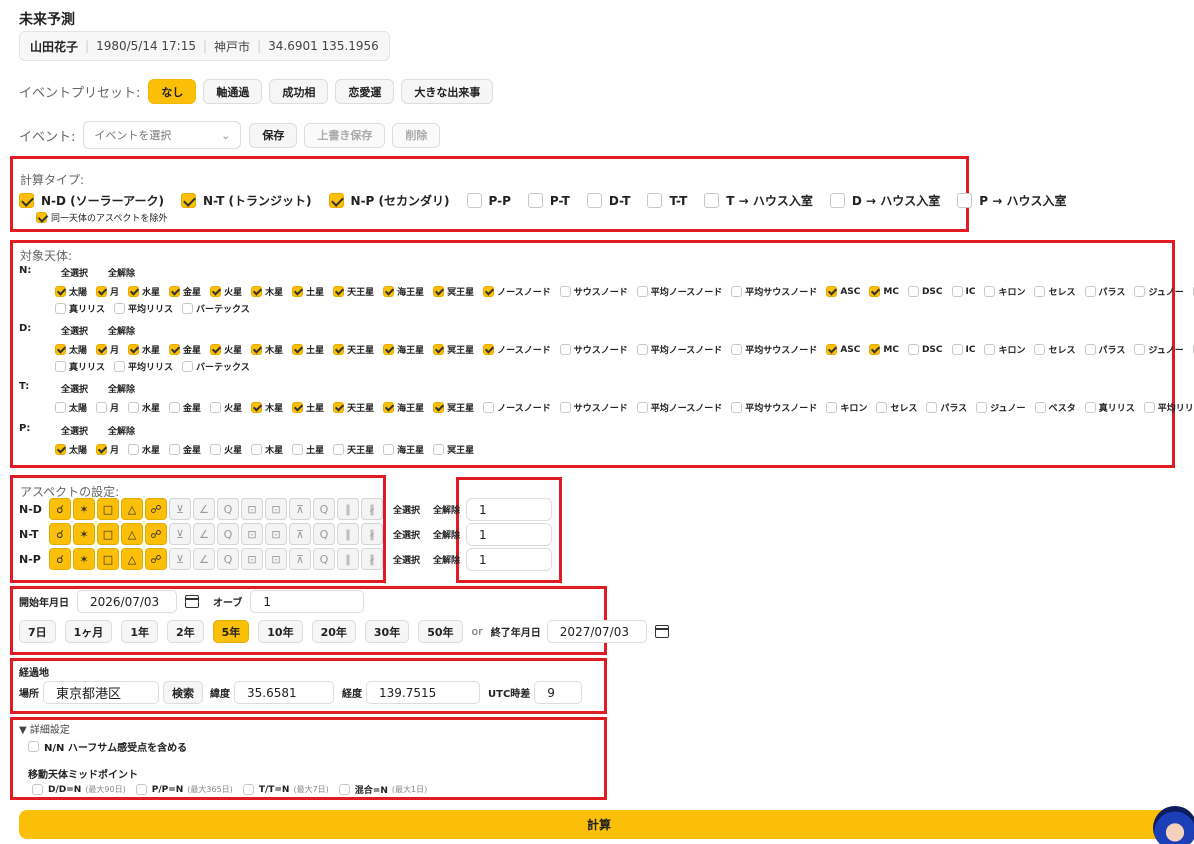  What do you see at coordinates (447, 91) in the screenshot?
I see `preset-button: 大きな出来事` at bounding box center [447, 91].